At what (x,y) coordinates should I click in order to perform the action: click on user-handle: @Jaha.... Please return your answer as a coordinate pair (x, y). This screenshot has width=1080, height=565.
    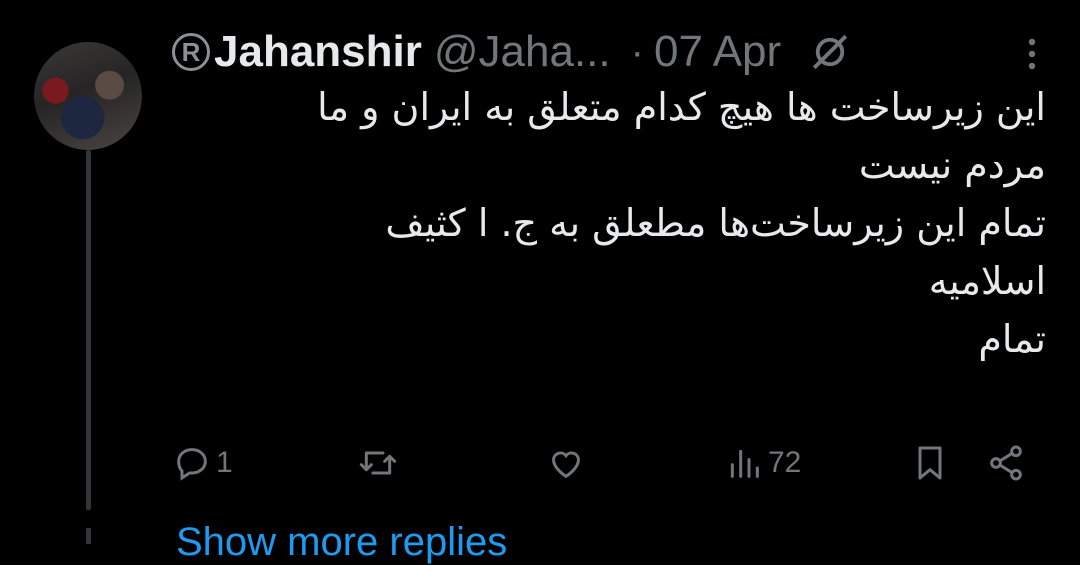
    Looking at the image, I should click on (522, 52).